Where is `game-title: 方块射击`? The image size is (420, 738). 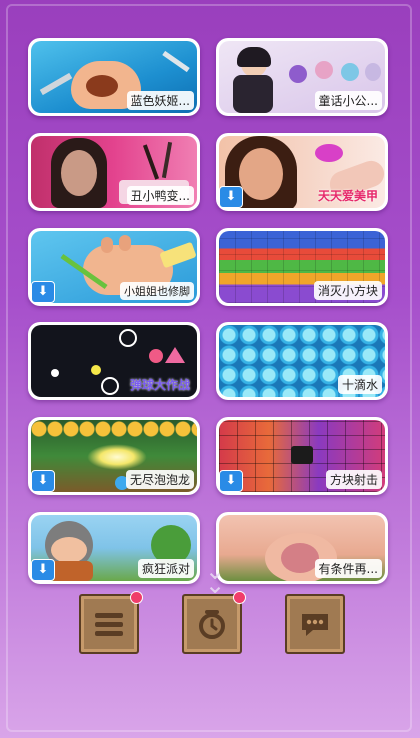 game-title: 方块射击 is located at coordinates (353, 479).